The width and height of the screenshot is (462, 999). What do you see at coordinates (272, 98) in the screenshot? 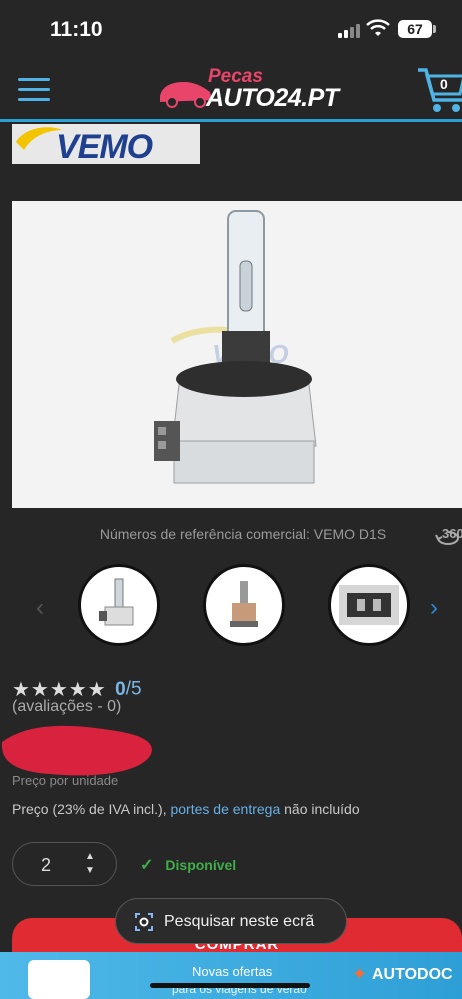
I see `logo-main-text: AUTO24.PT` at bounding box center [272, 98].